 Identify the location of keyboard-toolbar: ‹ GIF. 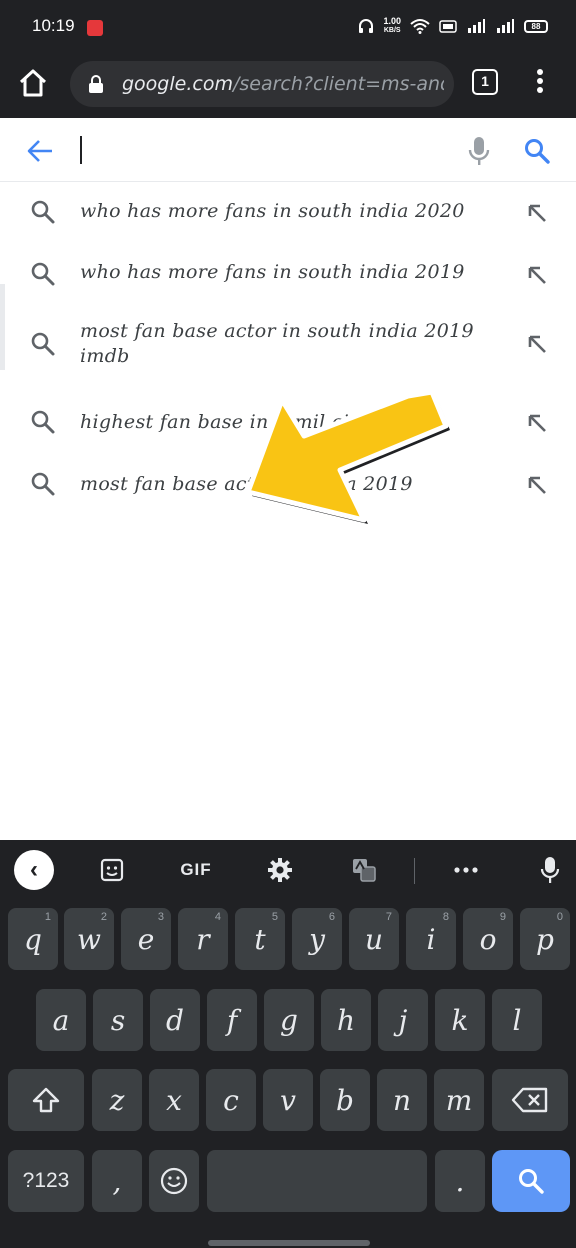
(288, 870).